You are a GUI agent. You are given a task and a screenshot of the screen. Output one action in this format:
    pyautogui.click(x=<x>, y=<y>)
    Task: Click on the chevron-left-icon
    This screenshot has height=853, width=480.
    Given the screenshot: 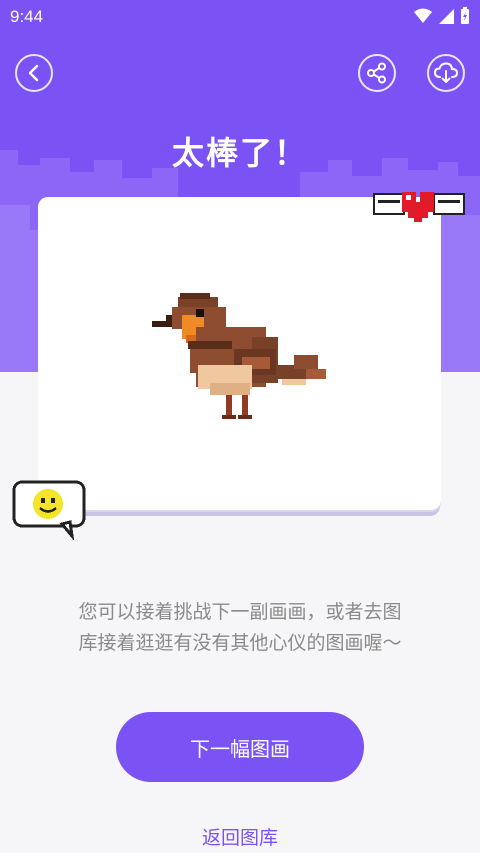 What is the action you would take?
    pyautogui.click(x=33, y=73)
    